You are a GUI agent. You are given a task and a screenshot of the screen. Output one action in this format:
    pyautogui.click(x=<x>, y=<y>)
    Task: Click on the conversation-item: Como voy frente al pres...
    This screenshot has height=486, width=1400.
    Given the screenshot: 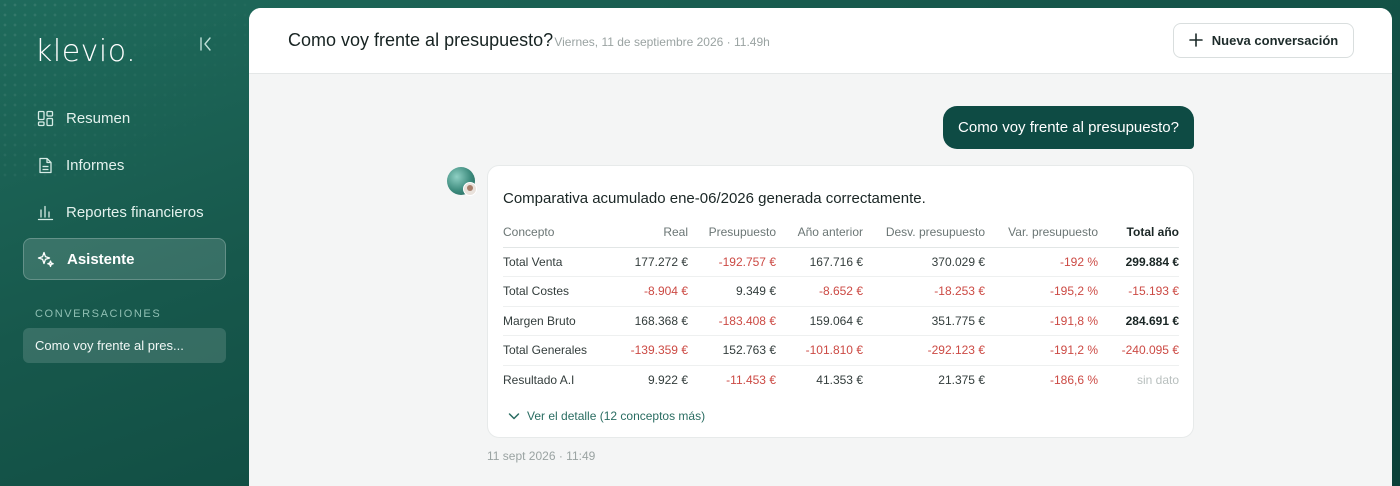 What is the action you would take?
    pyautogui.click(x=124, y=345)
    